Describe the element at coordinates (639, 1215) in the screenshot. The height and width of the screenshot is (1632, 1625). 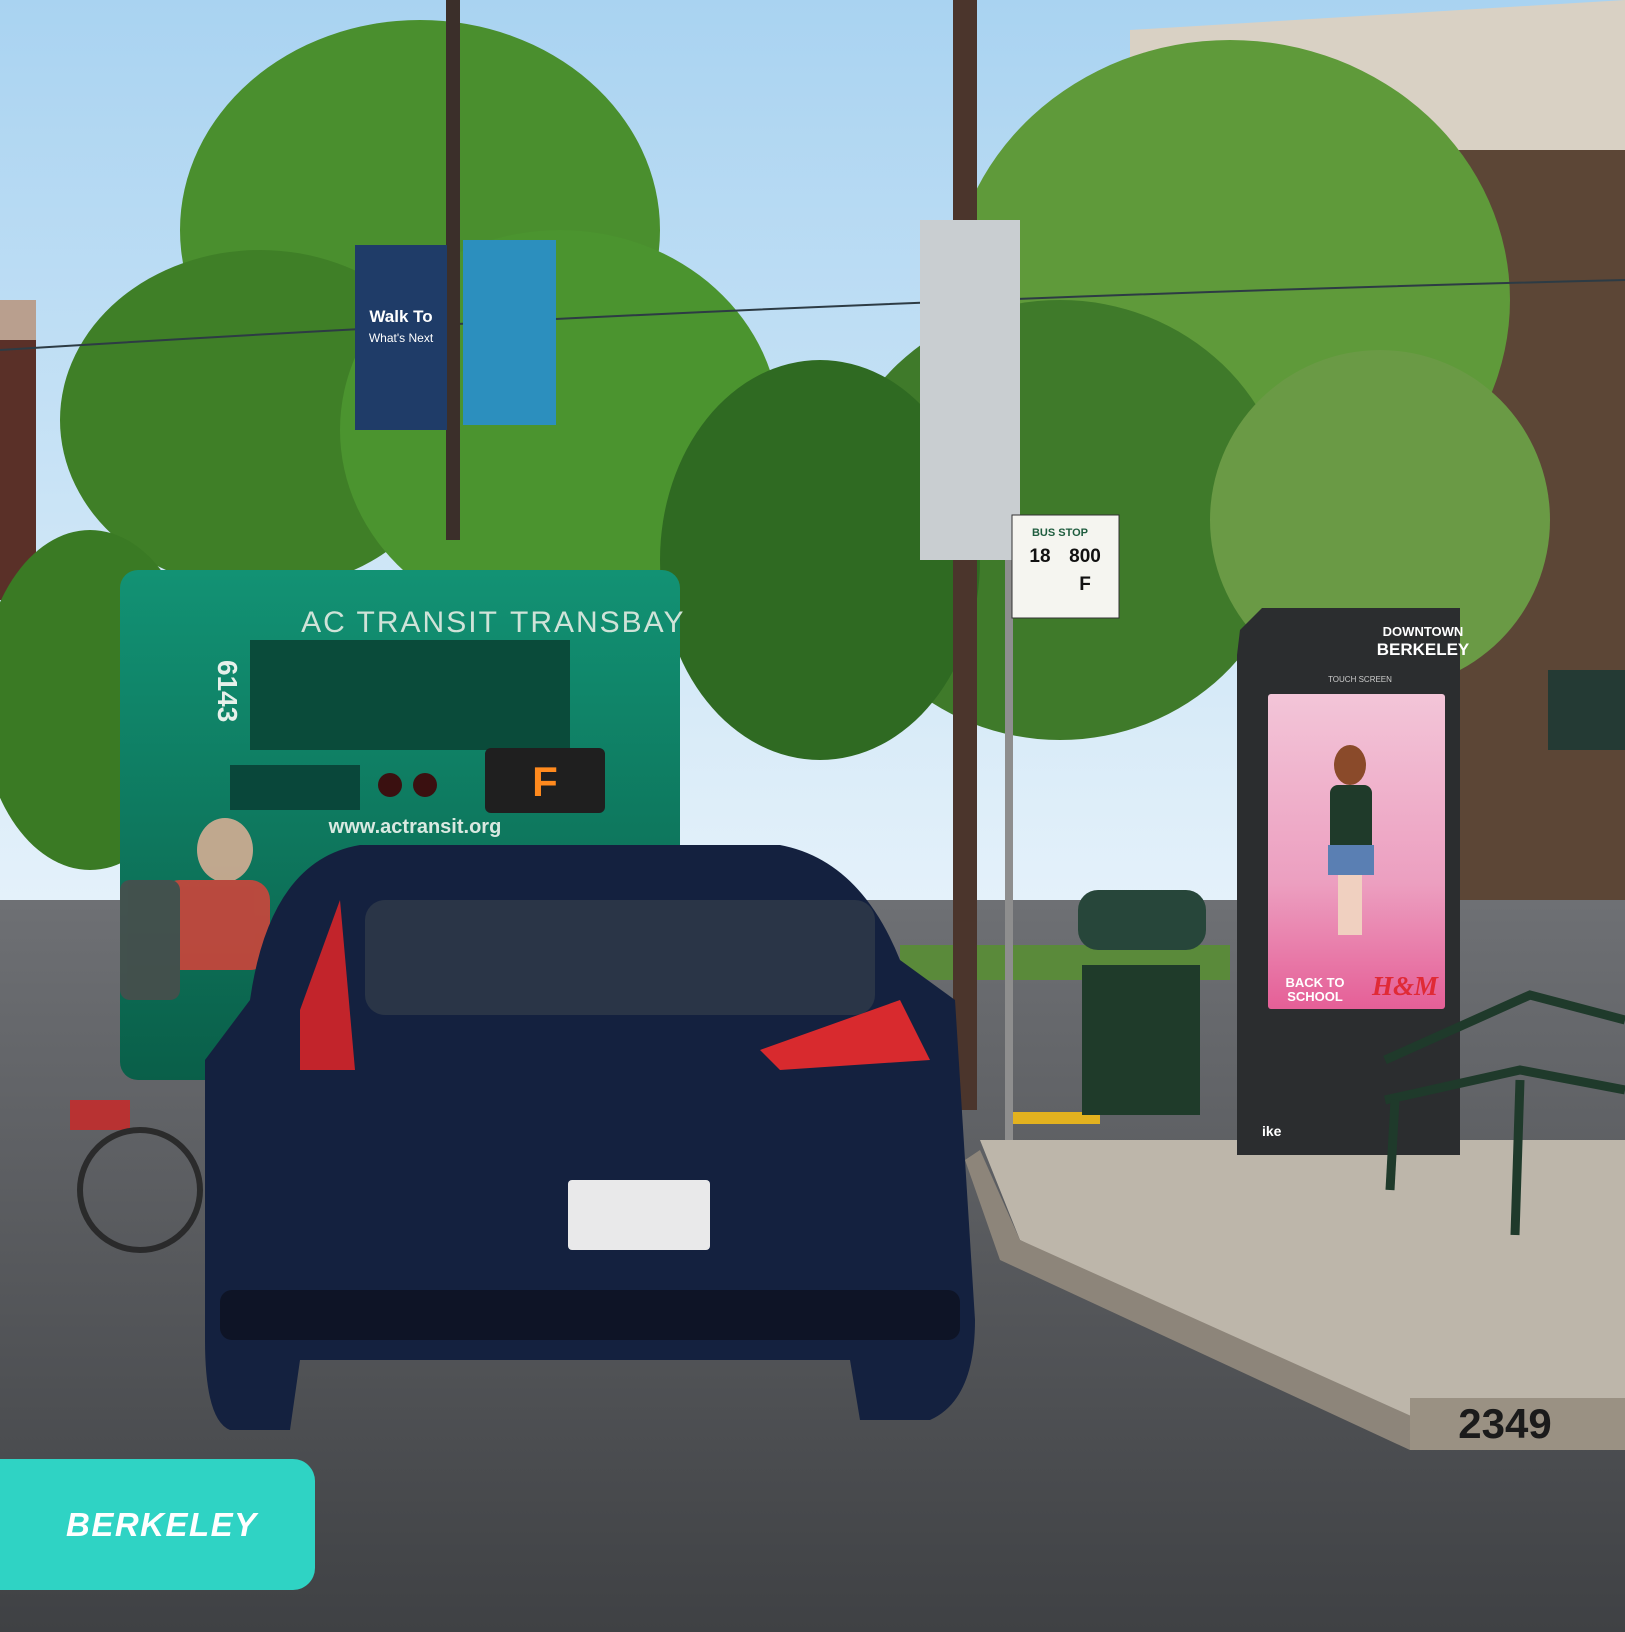
I see `license-plate` at that location.